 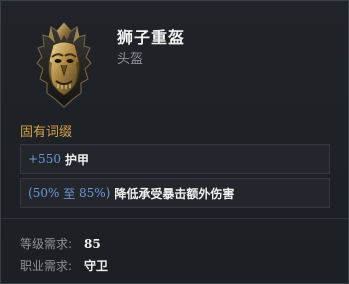 I want to click on level-requirement: 等级需求: 85, so click(x=60, y=243).